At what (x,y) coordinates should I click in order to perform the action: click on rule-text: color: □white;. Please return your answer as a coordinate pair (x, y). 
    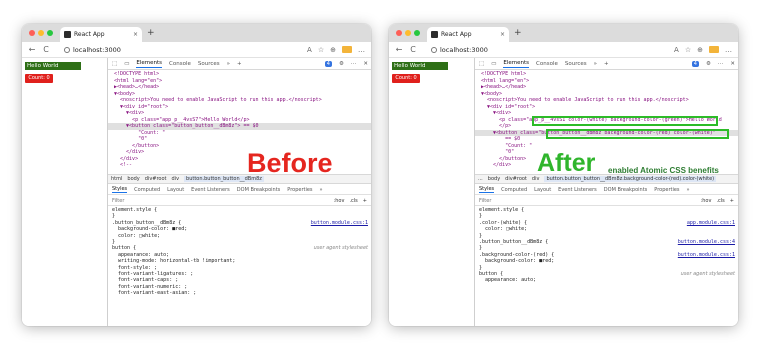
    Looking at the image, I should click on (503, 229).